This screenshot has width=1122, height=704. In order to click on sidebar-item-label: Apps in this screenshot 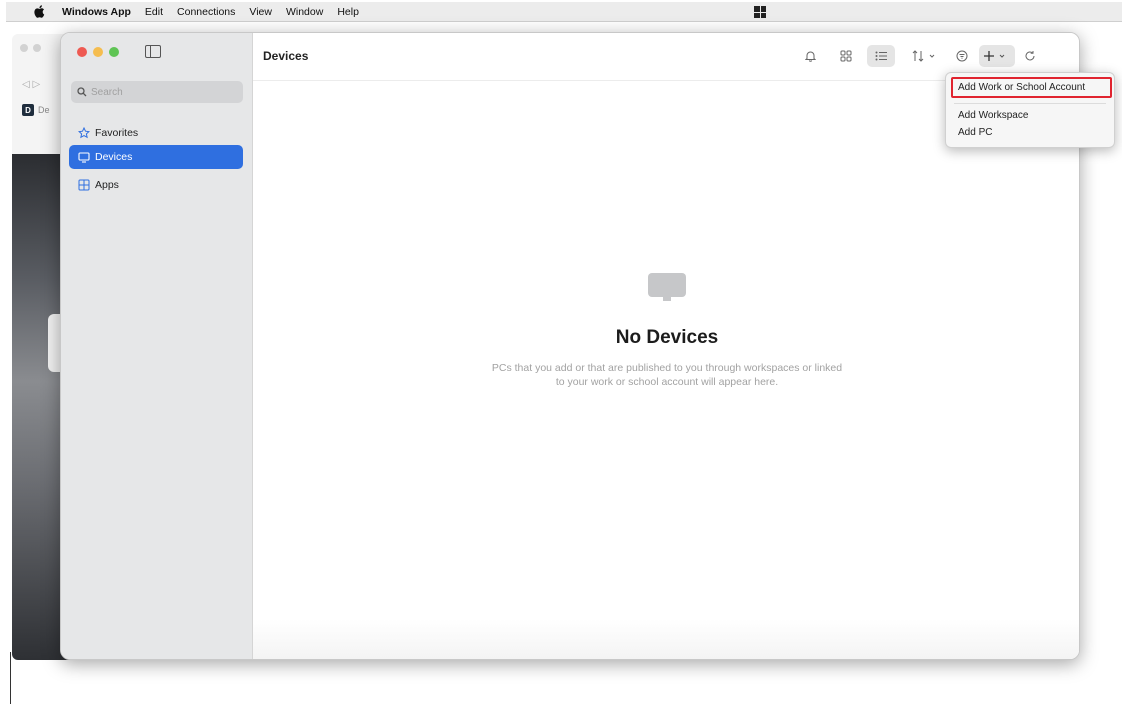, I will do `click(107, 185)`.